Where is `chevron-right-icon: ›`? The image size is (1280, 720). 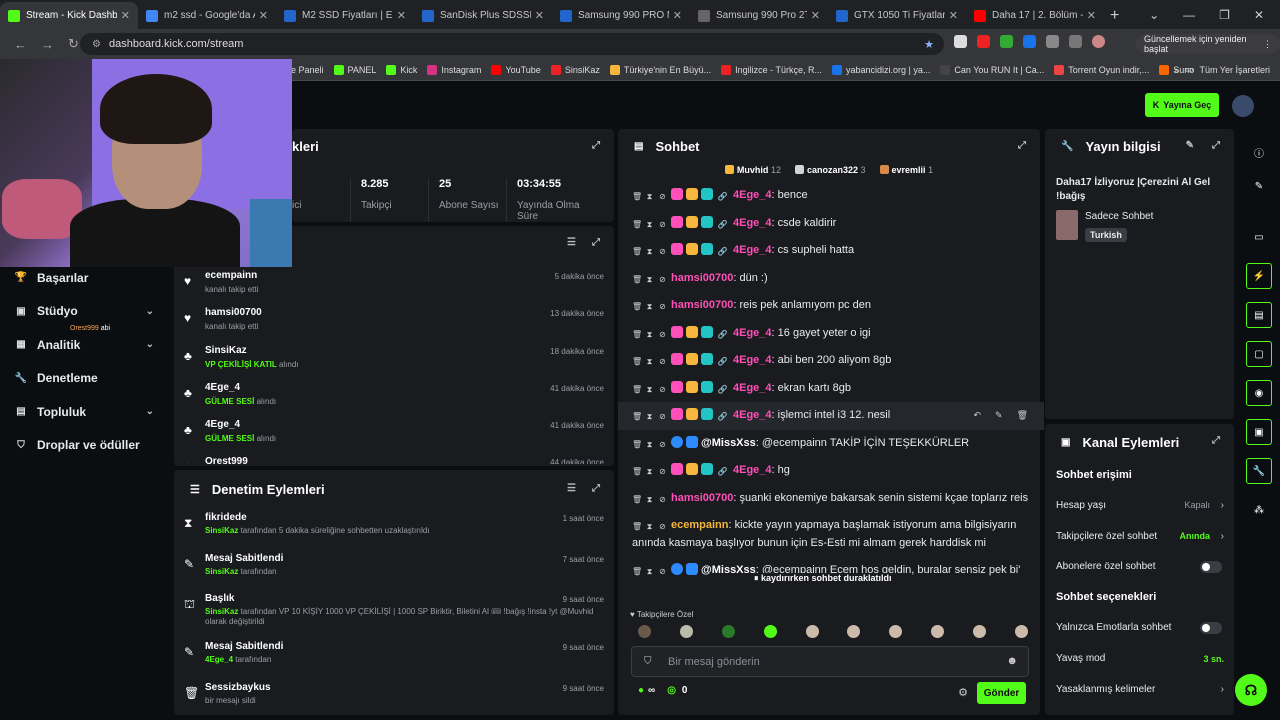
chevron-right-icon: › is located at coordinates (1222, 505).